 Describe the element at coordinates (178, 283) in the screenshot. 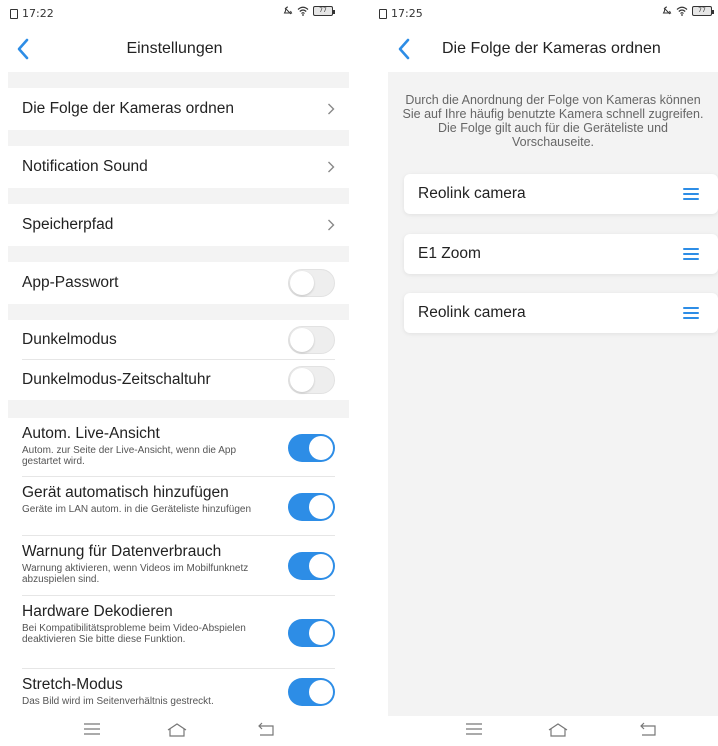

I see `setting-app-password: App-Passwort` at that location.